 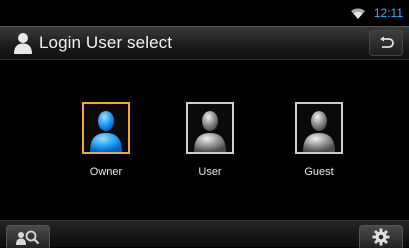 I want to click on user-option-owner: Owner, so click(x=106, y=152).